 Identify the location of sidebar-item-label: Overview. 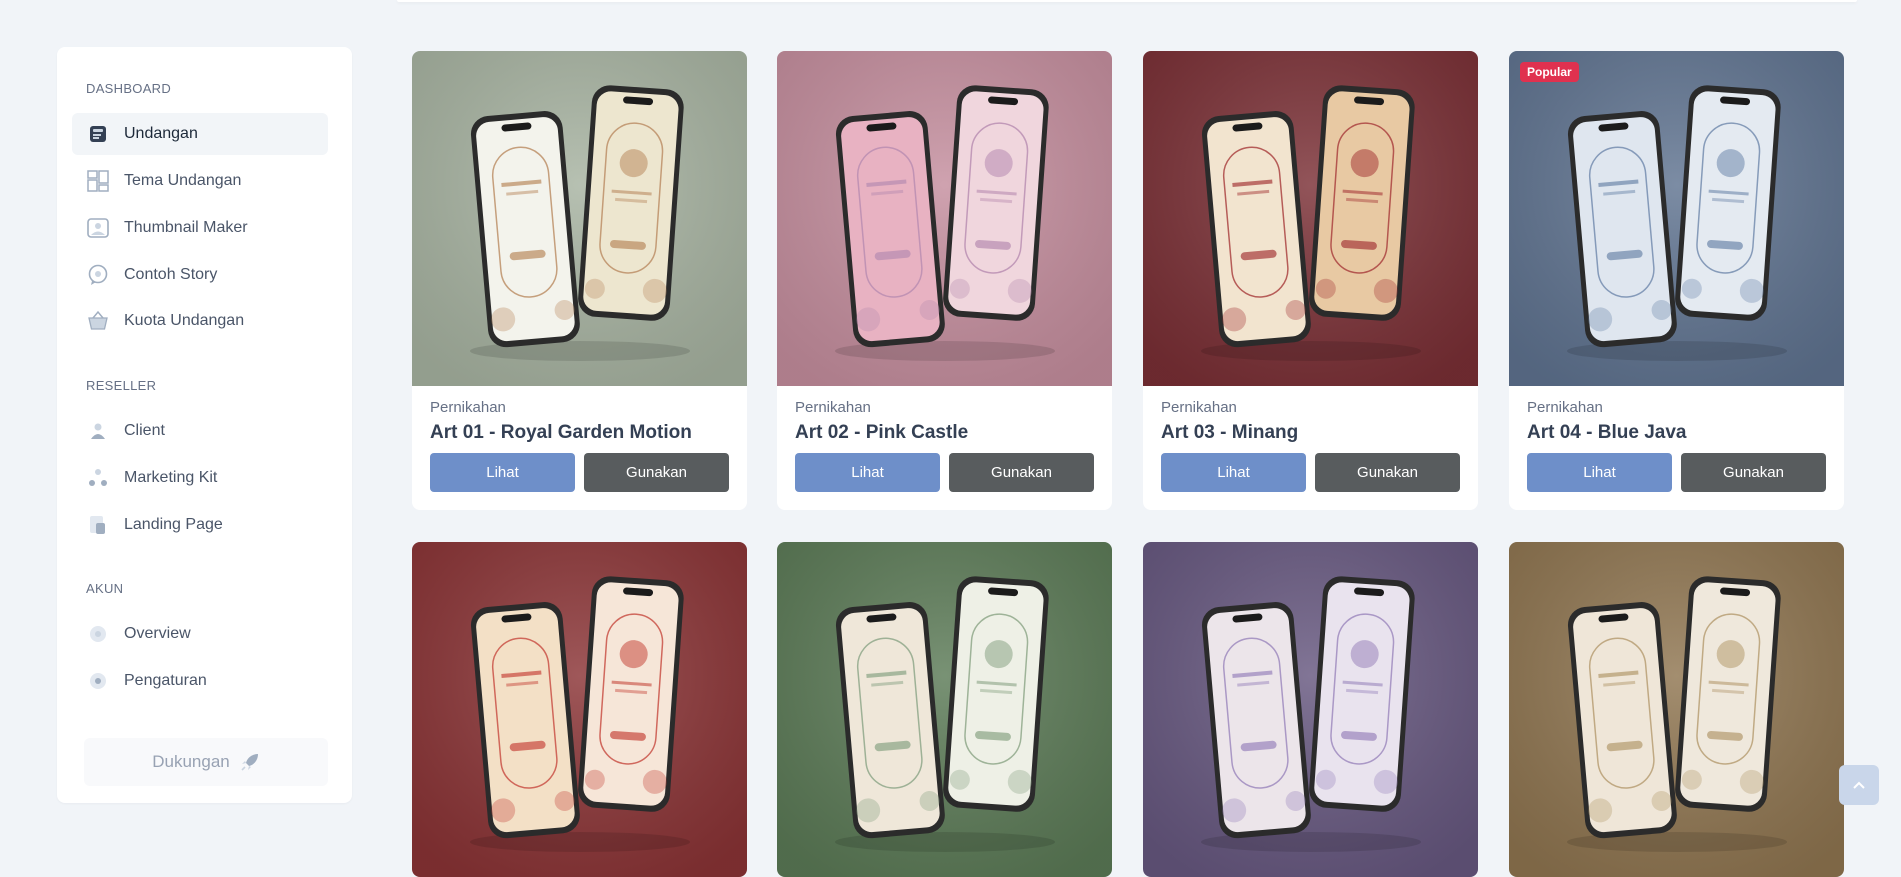
(157, 633).